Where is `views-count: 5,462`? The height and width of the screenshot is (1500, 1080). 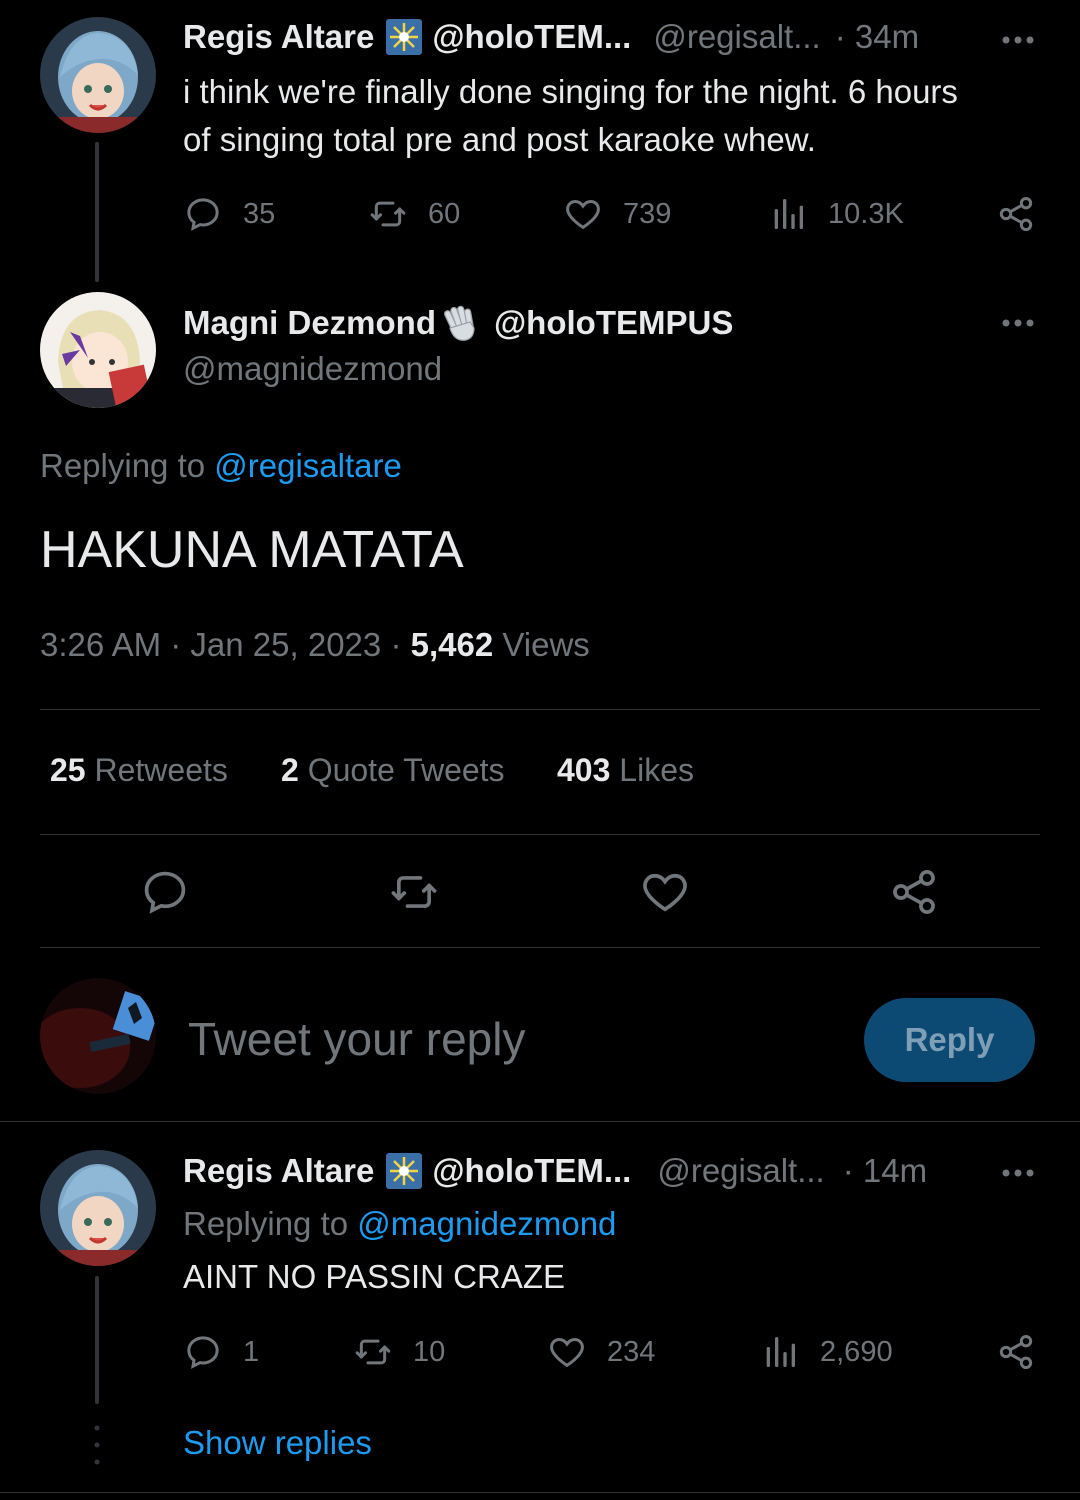
views-count: 5,462 is located at coordinates (452, 644).